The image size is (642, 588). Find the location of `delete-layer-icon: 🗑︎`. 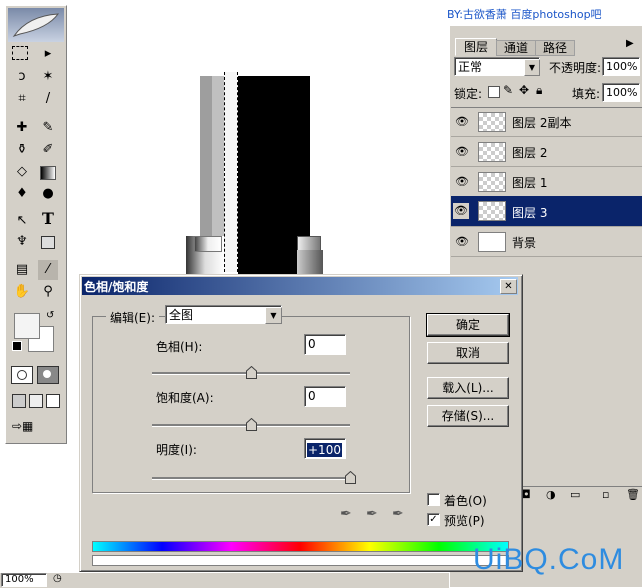

delete-layer-icon: 🗑︎ is located at coordinates (633, 494).